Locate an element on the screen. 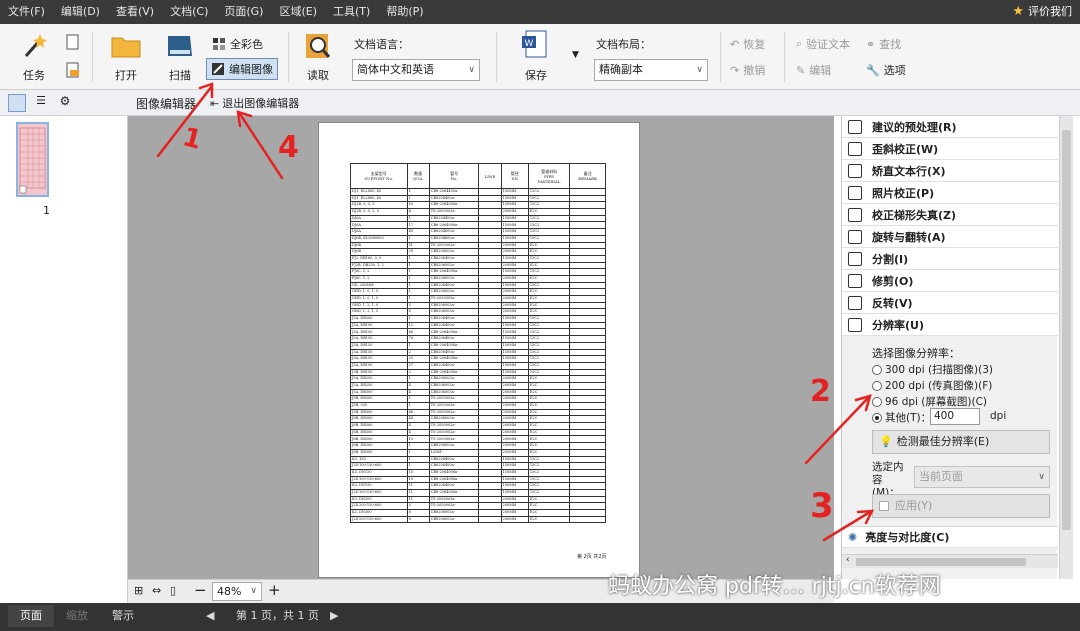 The width and height of the screenshot is (1080, 631). fit-width-icon: ⇔ is located at coordinates (156, 590).